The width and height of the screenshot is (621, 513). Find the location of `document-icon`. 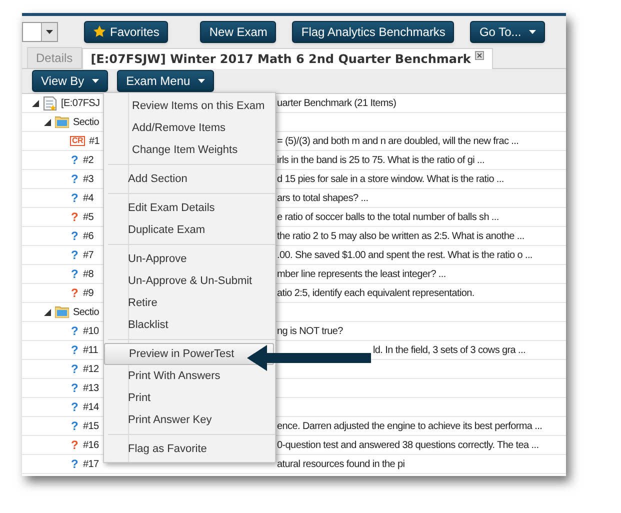

document-icon is located at coordinates (50, 103).